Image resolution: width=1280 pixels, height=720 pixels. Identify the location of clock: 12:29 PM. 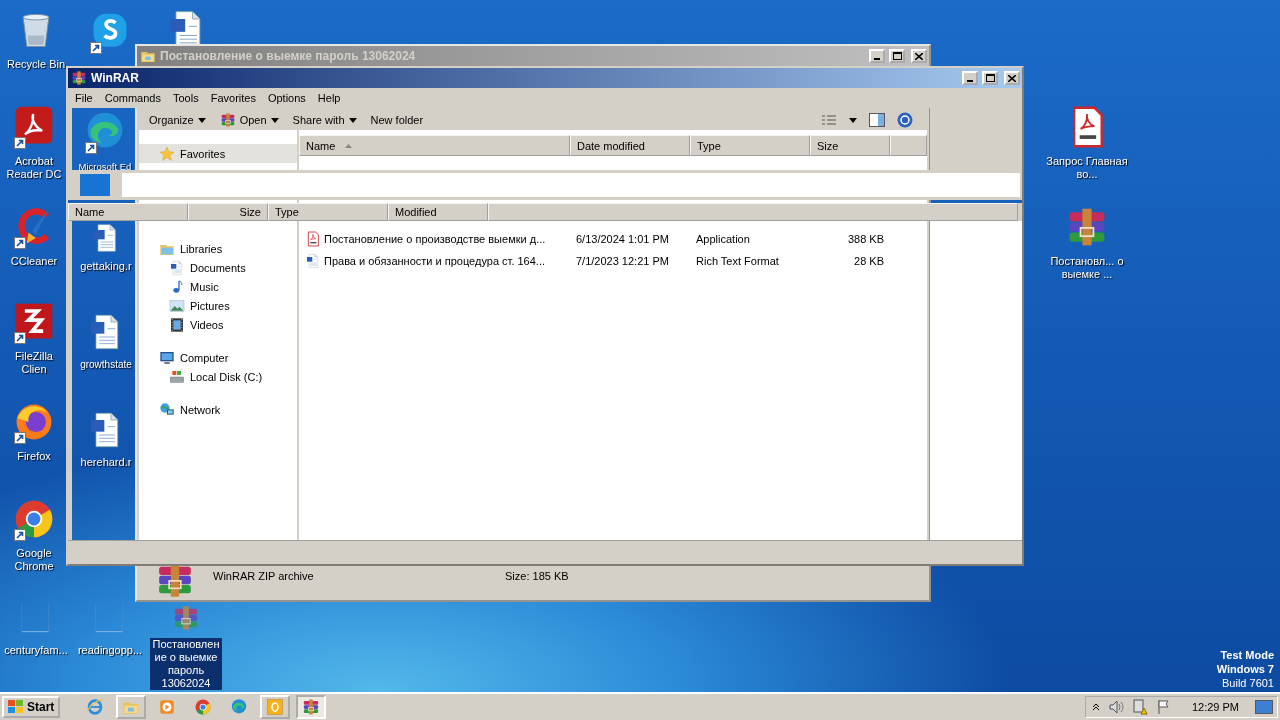
(1215, 707).